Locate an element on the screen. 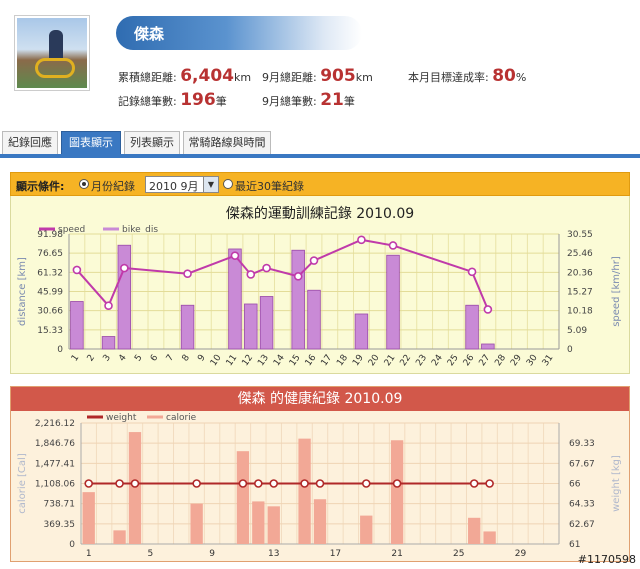 The width and height of the screenshot is (640, 569). ytick-right: 30.55 is located at coordinates (580, 235).